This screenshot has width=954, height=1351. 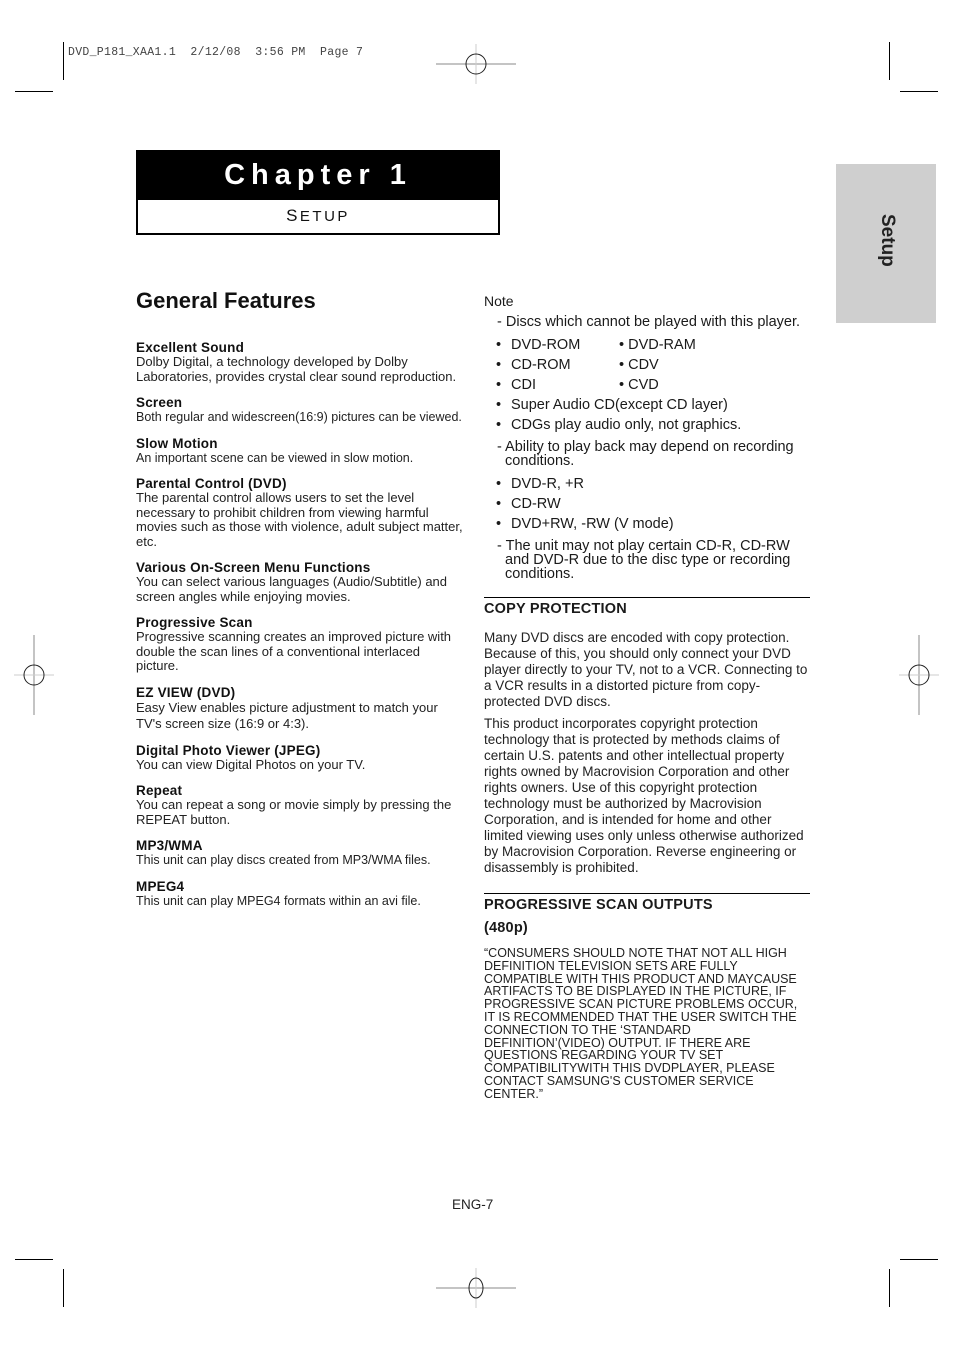 I want to click on feature-title: Screen, so click(x=159, y=402).